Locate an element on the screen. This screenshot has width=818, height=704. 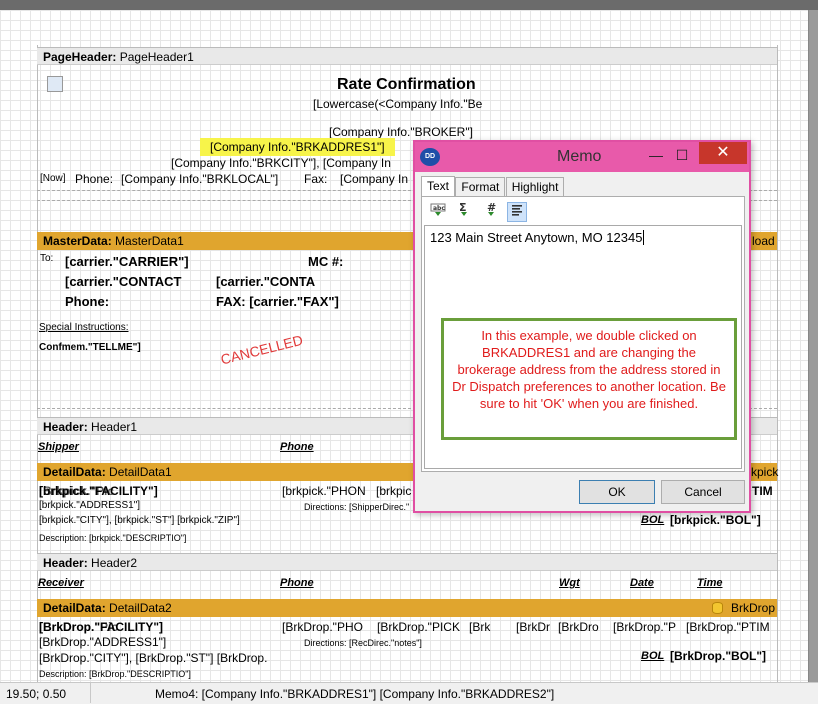
logo-image-placeholder-icon is located at coordinates (55, 84).